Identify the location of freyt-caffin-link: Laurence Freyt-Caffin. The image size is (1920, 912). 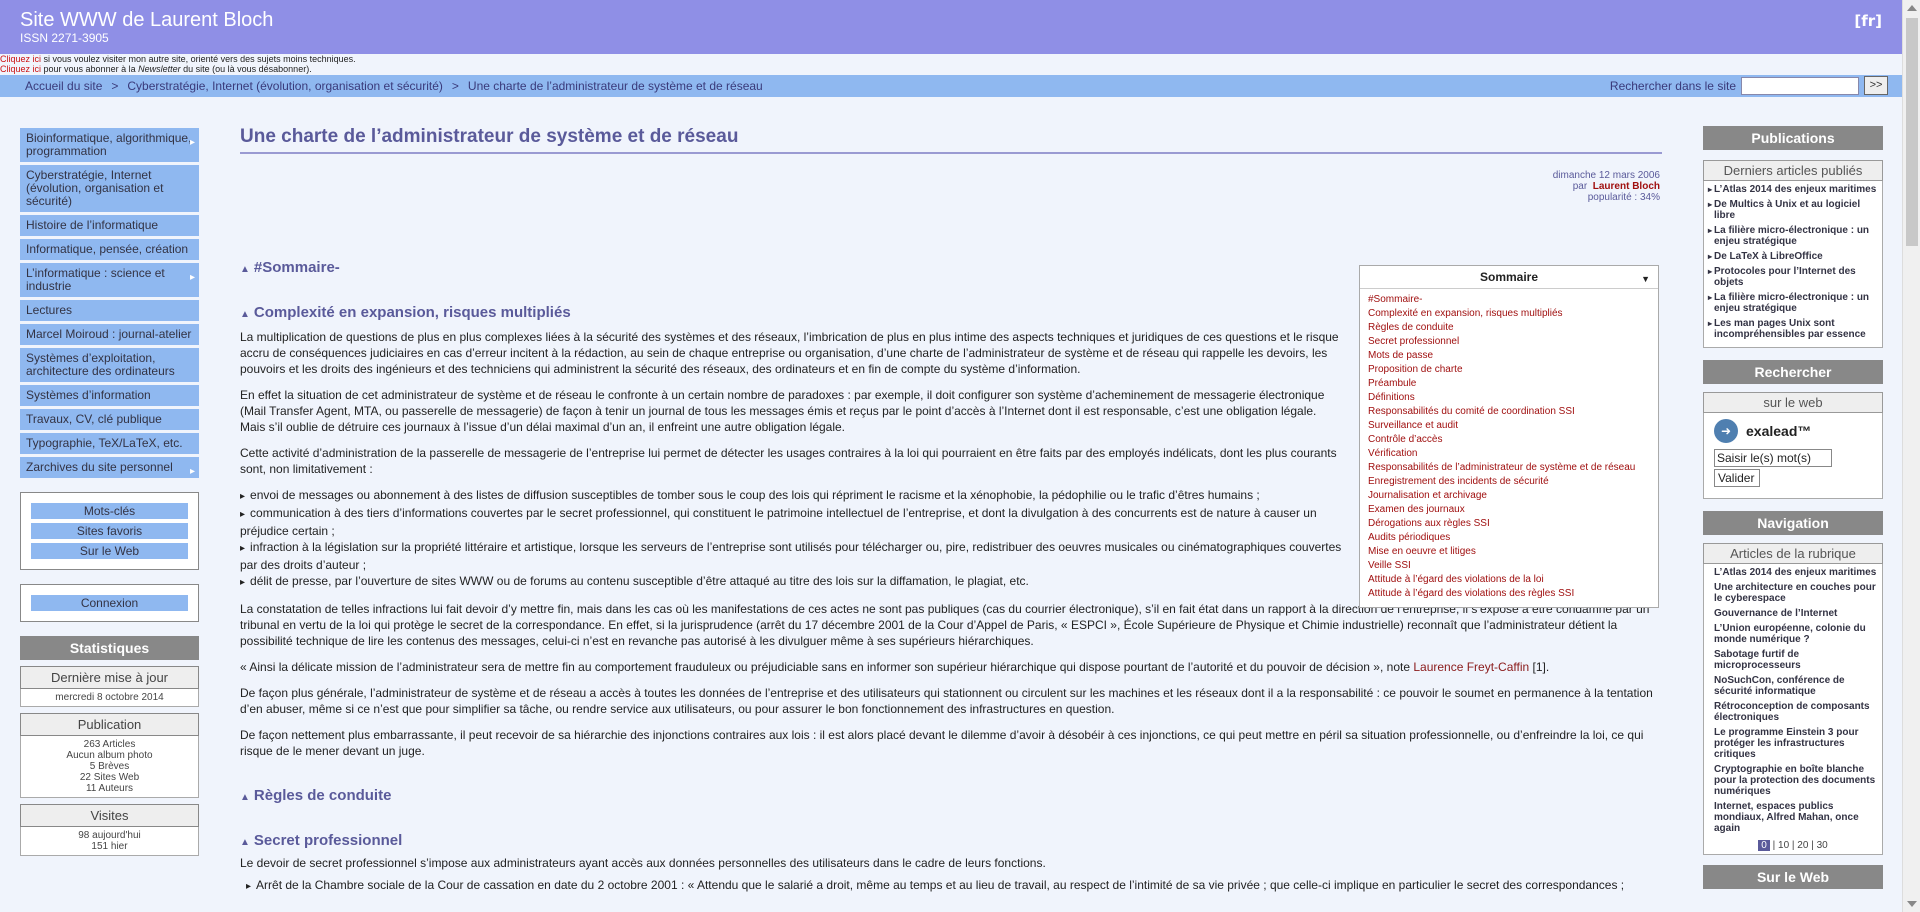
(1471, 667).